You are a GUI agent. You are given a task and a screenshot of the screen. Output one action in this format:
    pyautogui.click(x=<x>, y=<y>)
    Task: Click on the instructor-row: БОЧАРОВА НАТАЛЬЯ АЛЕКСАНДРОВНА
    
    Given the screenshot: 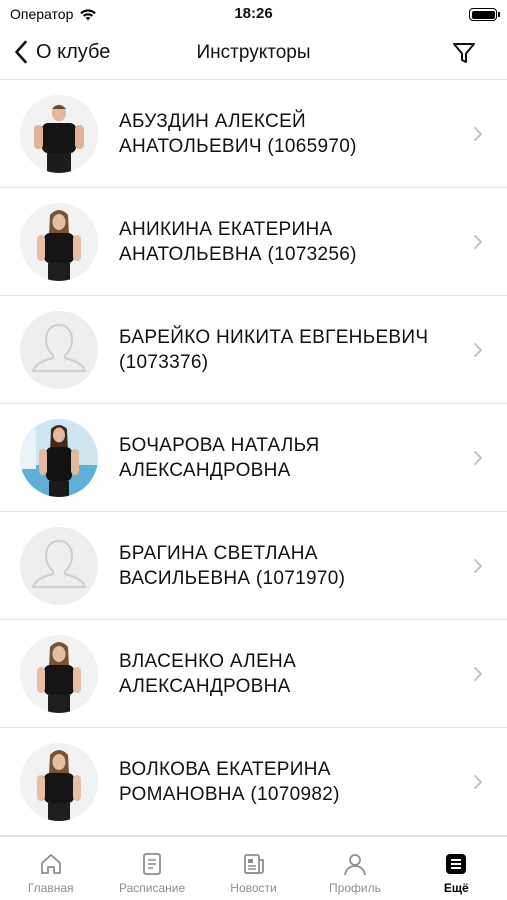 What is the action you would take?
    pyautogui.click(x=253, y=458)
    